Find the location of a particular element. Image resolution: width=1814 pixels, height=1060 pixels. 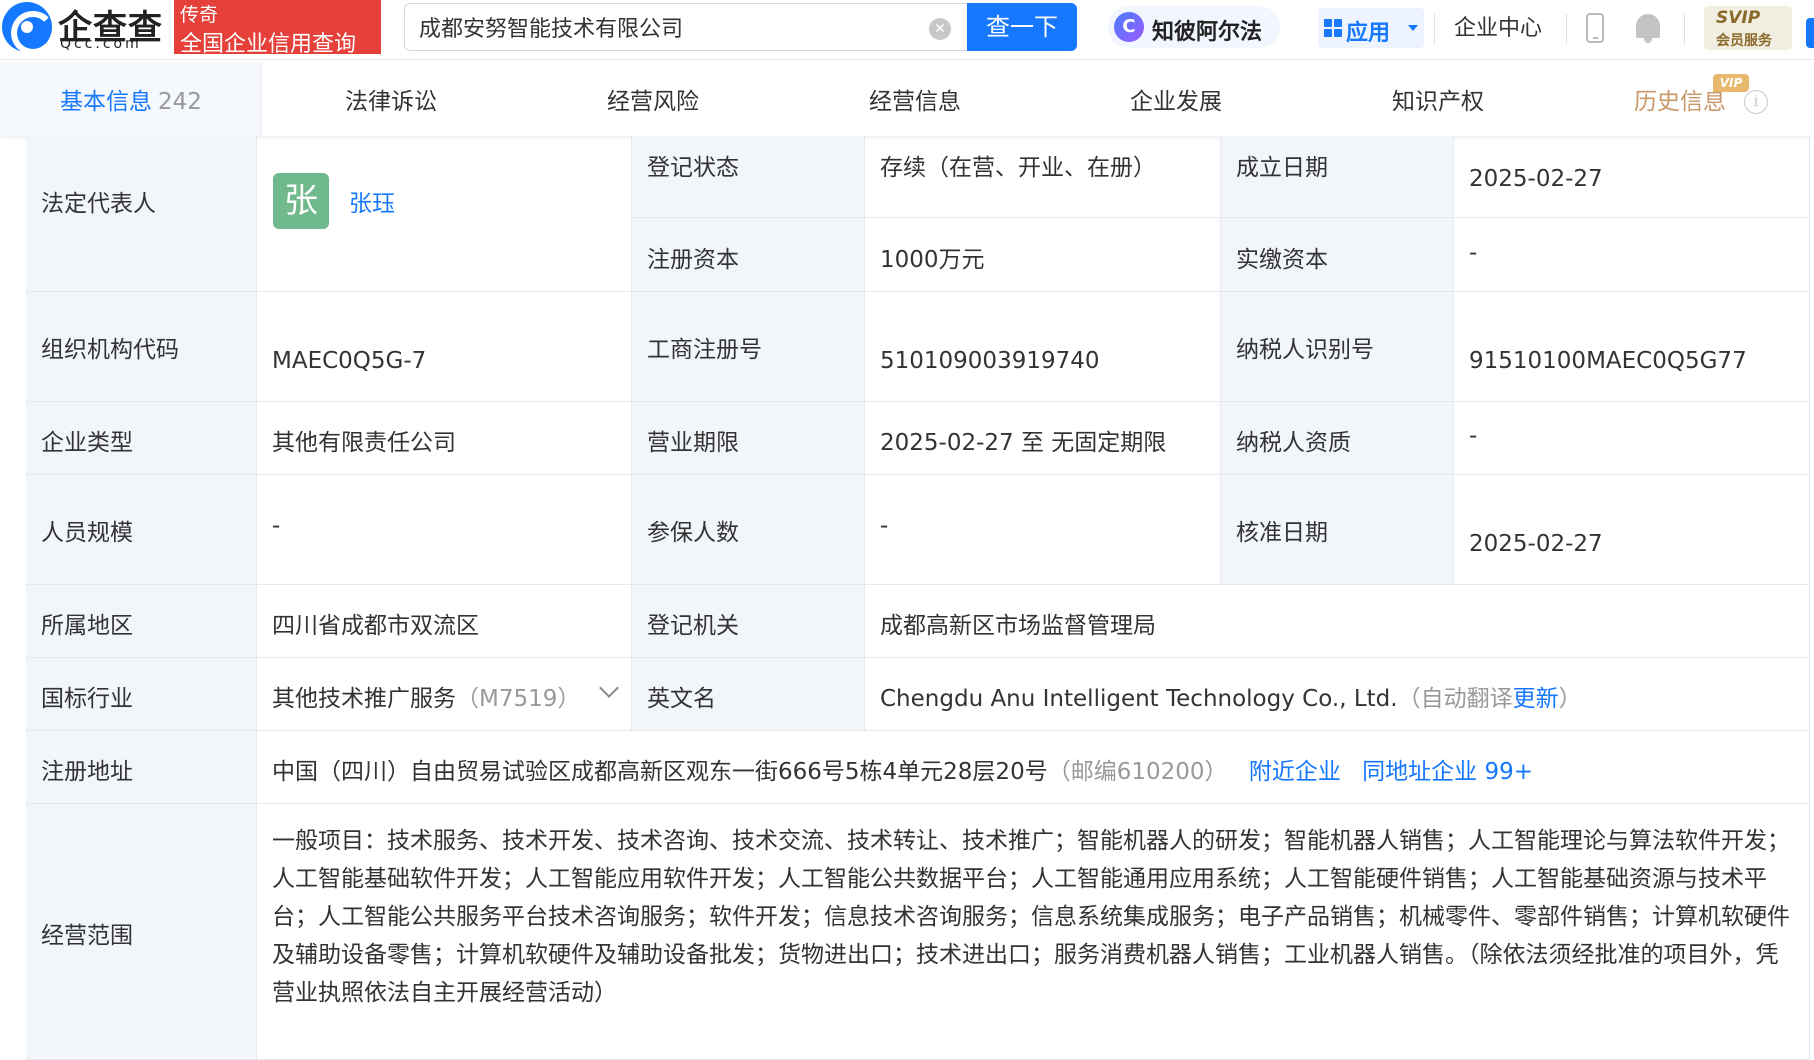

search-button: 查一下 is located at coordinates (1022, 27).